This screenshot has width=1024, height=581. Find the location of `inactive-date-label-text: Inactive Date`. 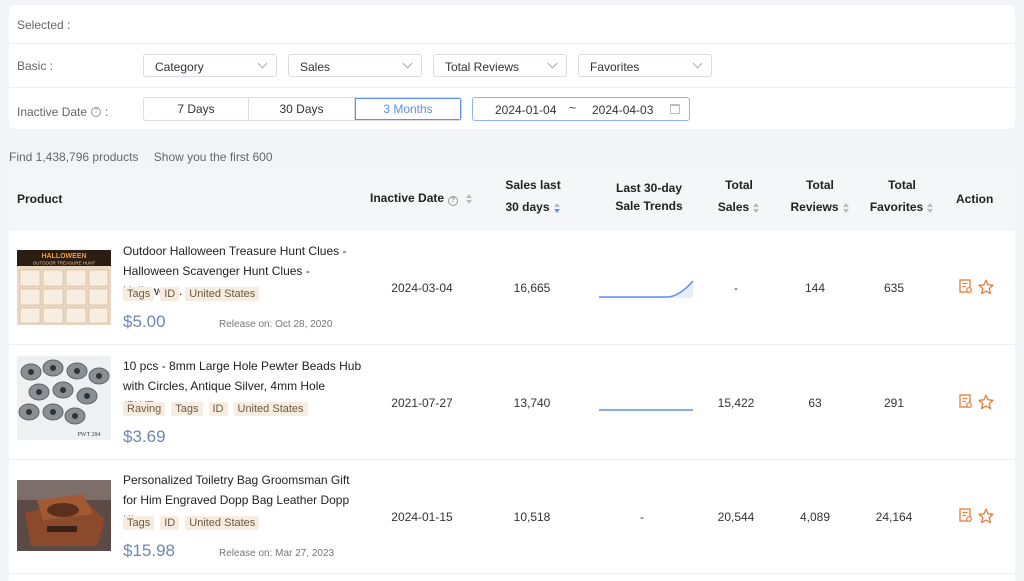

inactive-date-label-text: Inactive Date is located at coordinates (52, 112).